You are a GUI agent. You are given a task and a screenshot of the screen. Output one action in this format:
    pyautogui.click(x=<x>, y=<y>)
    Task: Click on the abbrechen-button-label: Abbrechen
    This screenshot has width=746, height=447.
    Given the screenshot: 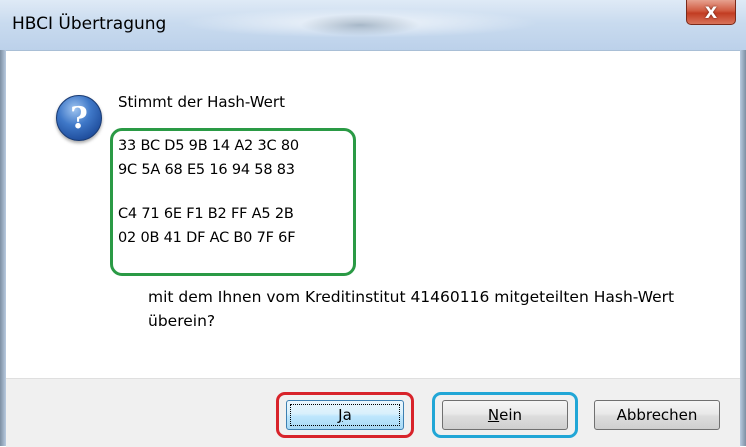 What is the action you would take?
    pyautogui.click(x=657, y=415)
    